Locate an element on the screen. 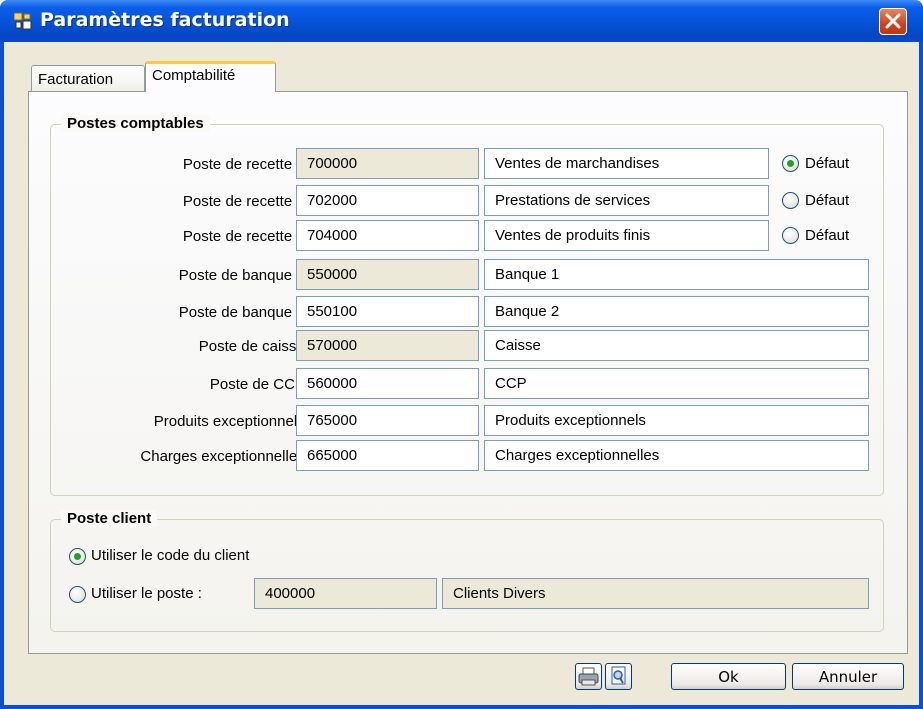  tab-comptabilite: Comptabilité is located at coordinates (210, 76).